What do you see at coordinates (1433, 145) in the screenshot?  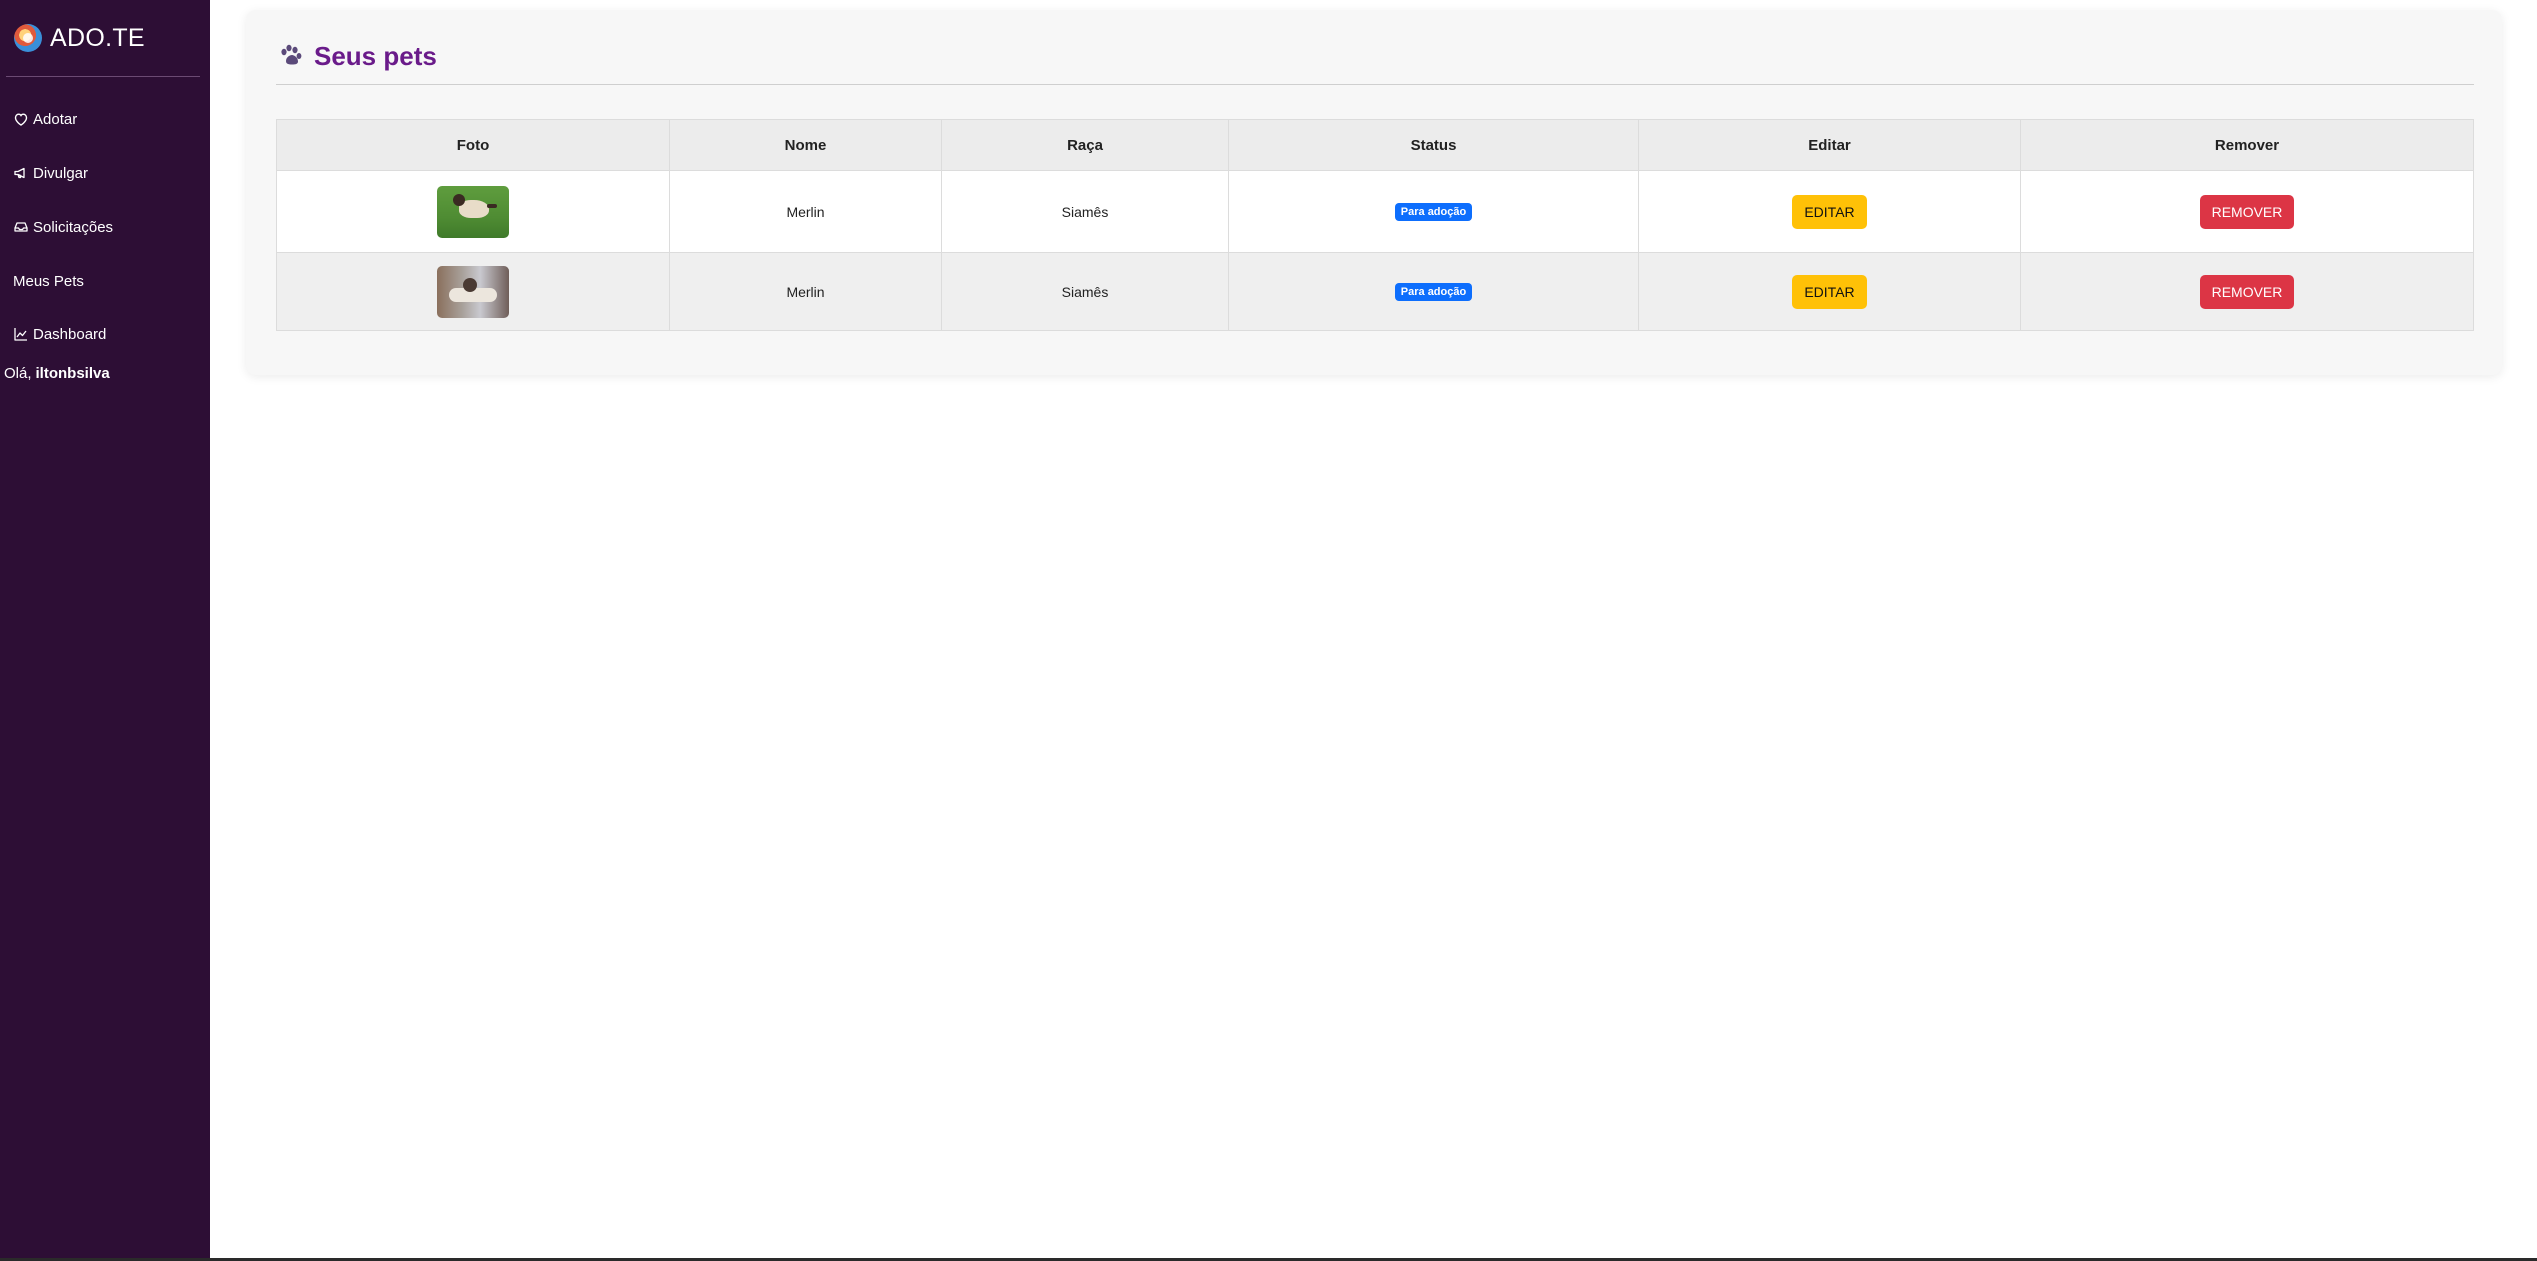 I see `column-header-status: Status` at bounding box center [1433, 145].